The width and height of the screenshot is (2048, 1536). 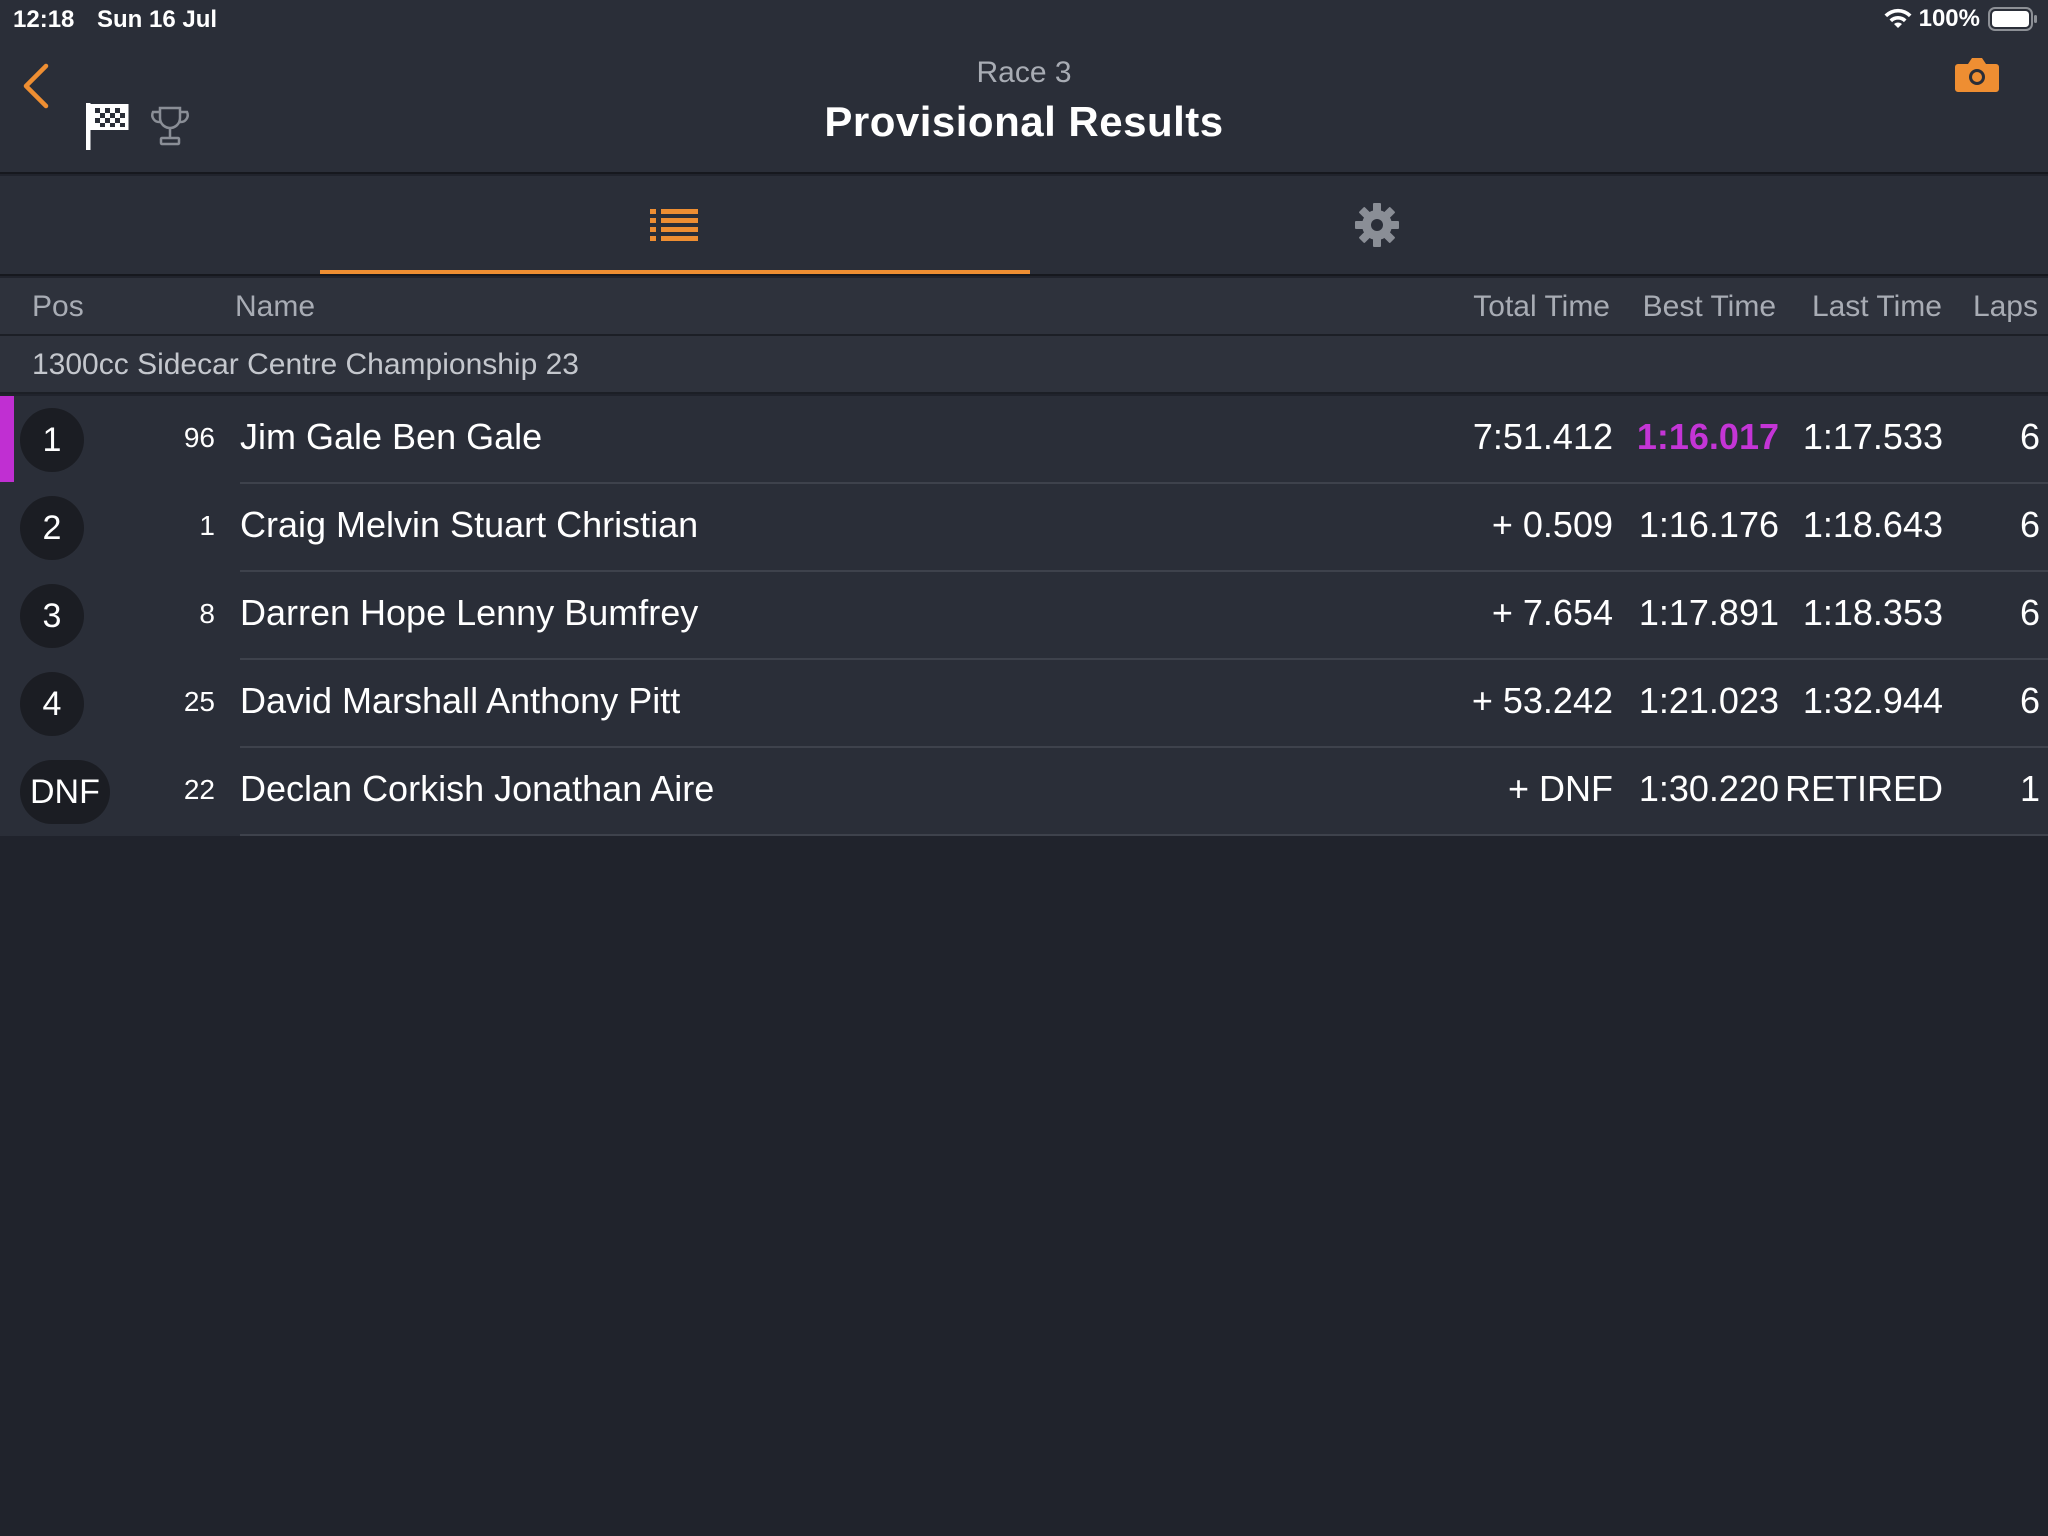 I want to click on tab-settings, so click(x=1377, y=225).